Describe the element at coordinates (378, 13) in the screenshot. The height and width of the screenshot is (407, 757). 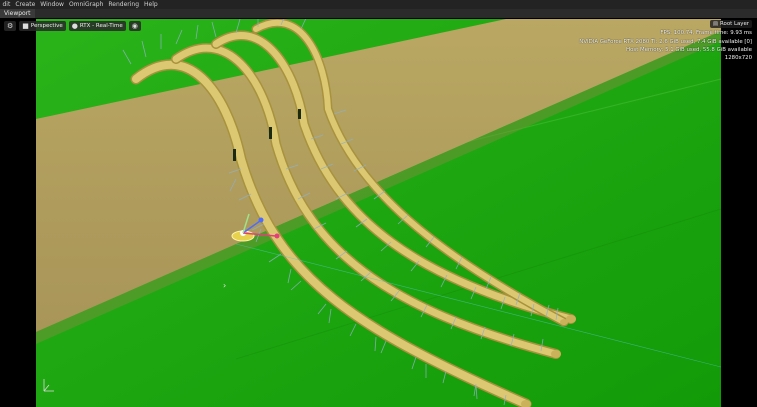
I see `tab-bar: Viewport` at that location.